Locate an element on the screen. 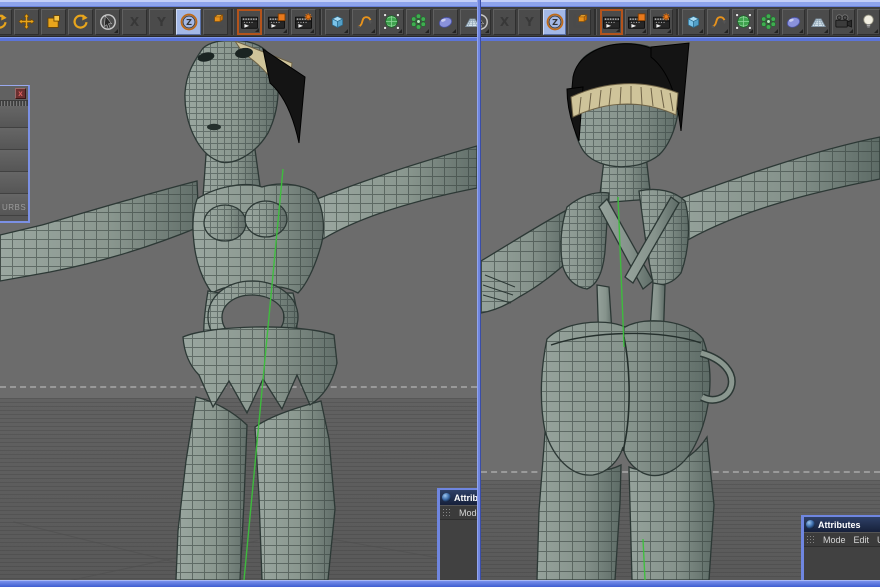 The image size is (880, 587). palette-button-5: URBS is located at coordinates (14, 205).